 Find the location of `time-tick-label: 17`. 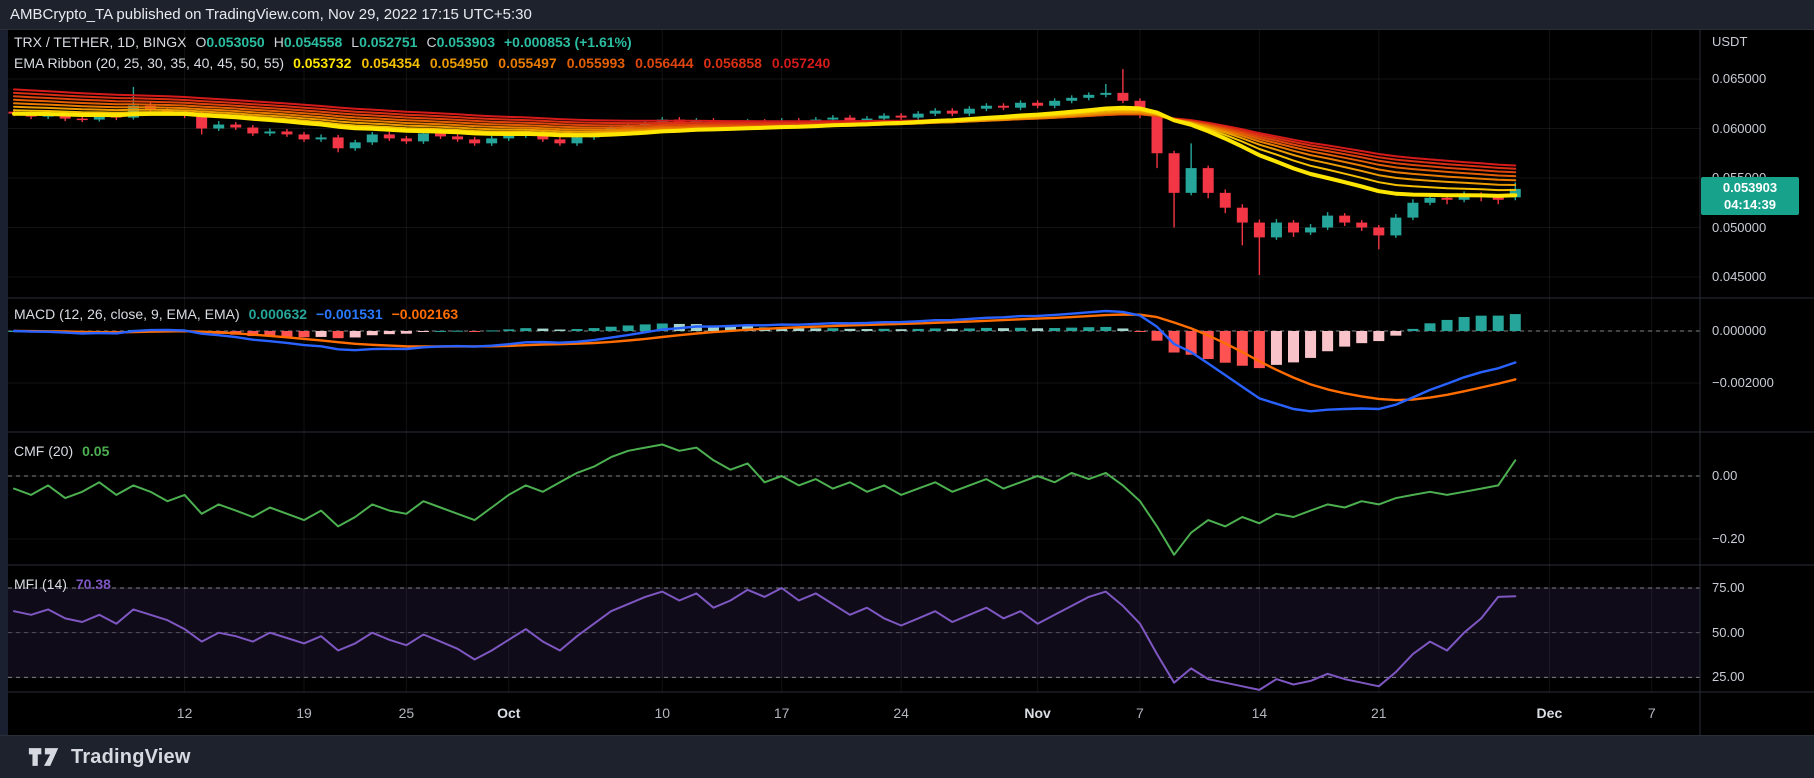

time-tick-label: 17 is located at coordinates (781, 713).